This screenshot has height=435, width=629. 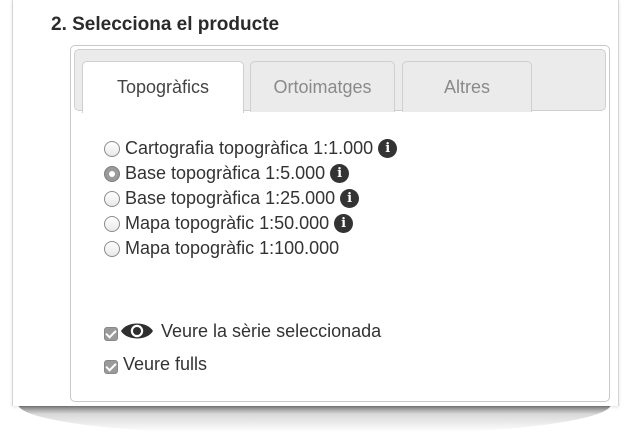 What do you see at coordinates (230, 198) in the screenshot?
I see `product-label: Base topogràfica 1:25.000` at bounding box center [230, 198].